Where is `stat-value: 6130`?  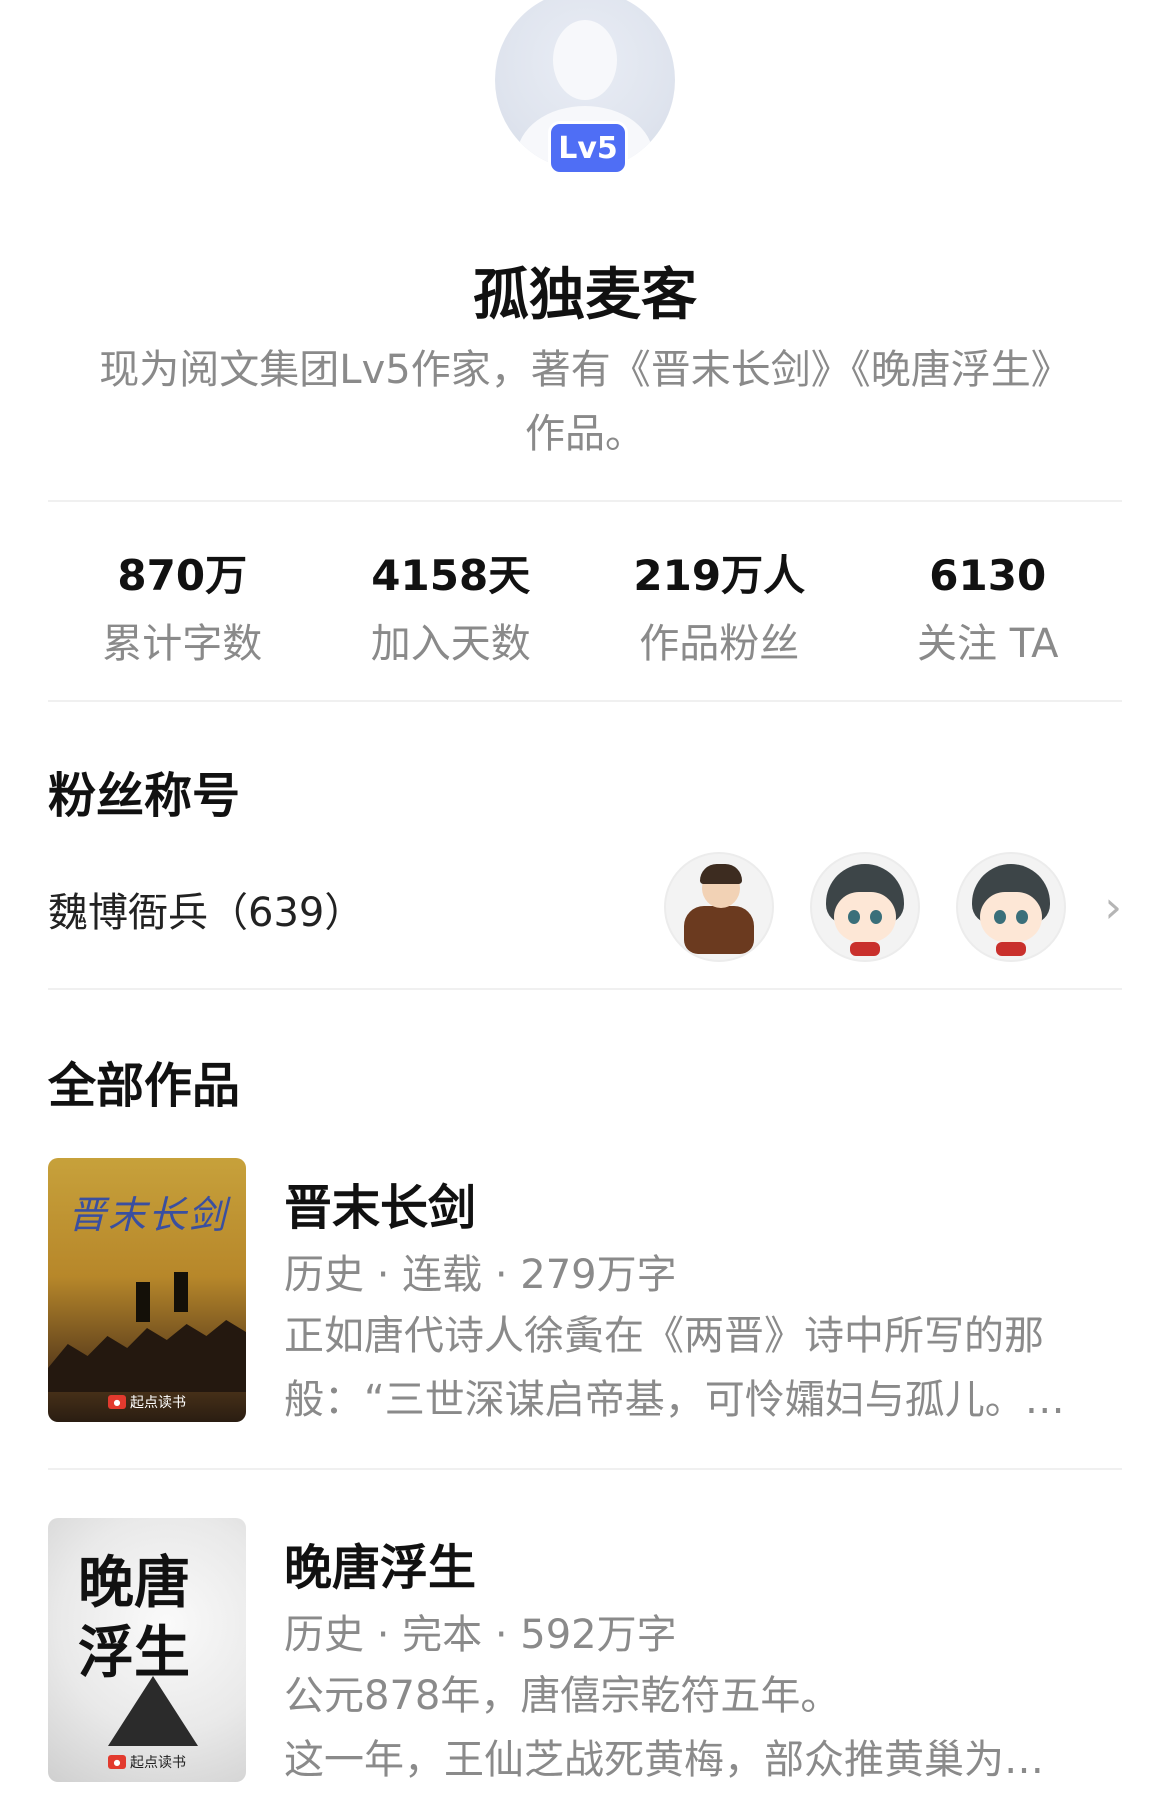
stat-value: 6130 is located at coordinates (988, 575).